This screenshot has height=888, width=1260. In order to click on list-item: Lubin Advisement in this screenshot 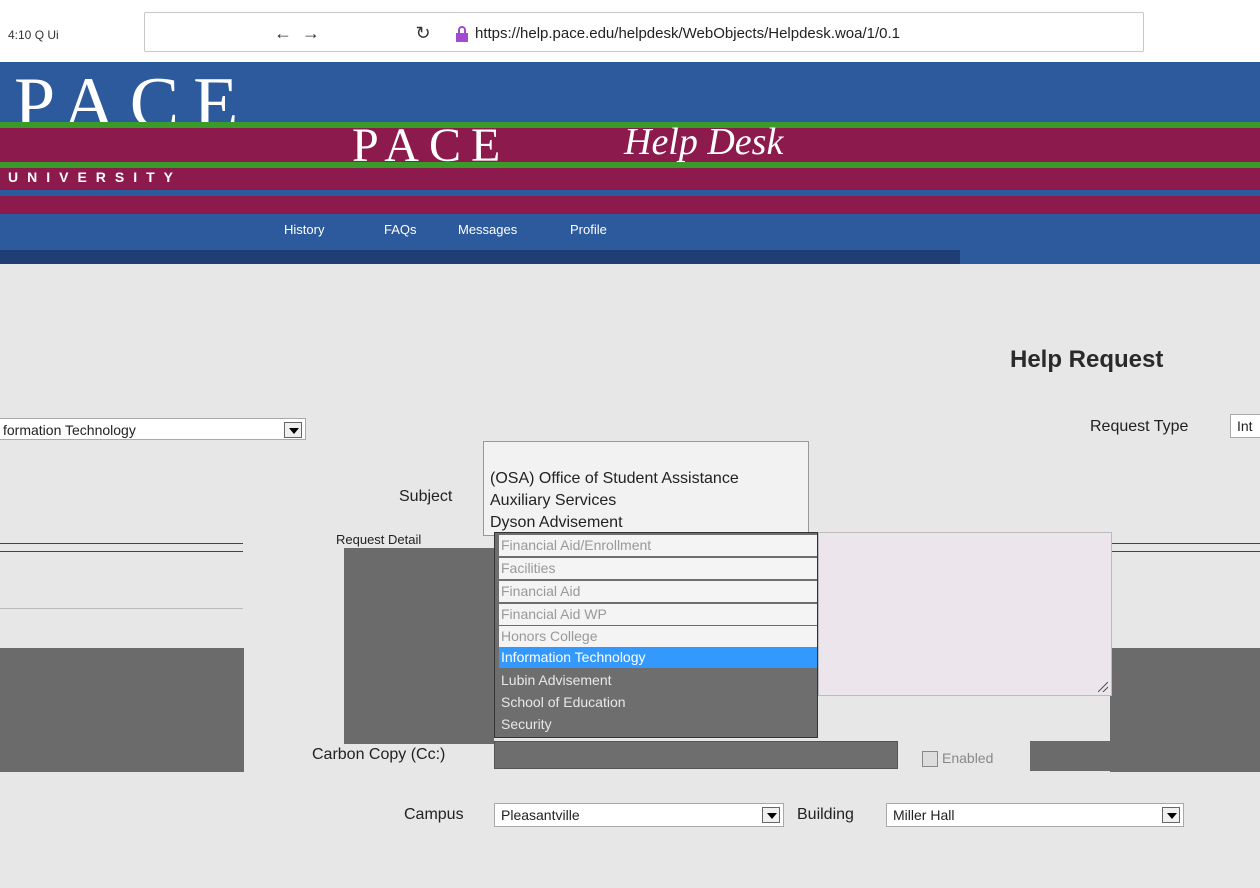, I will do `click(658, 680)`.